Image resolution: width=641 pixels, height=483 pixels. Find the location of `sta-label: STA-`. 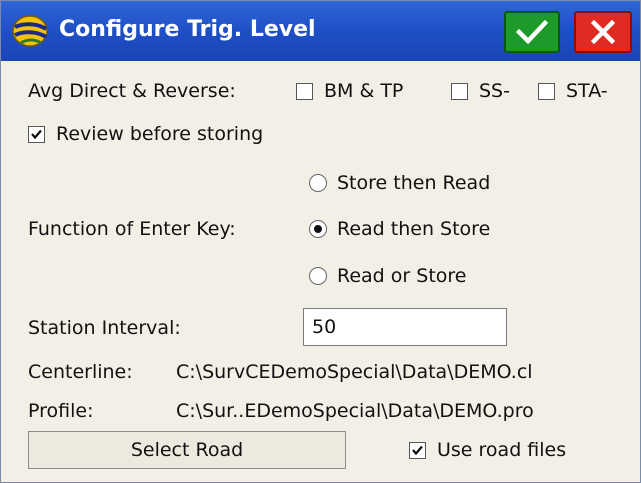

sta-label: STA- is located at coordinates (587, 91).